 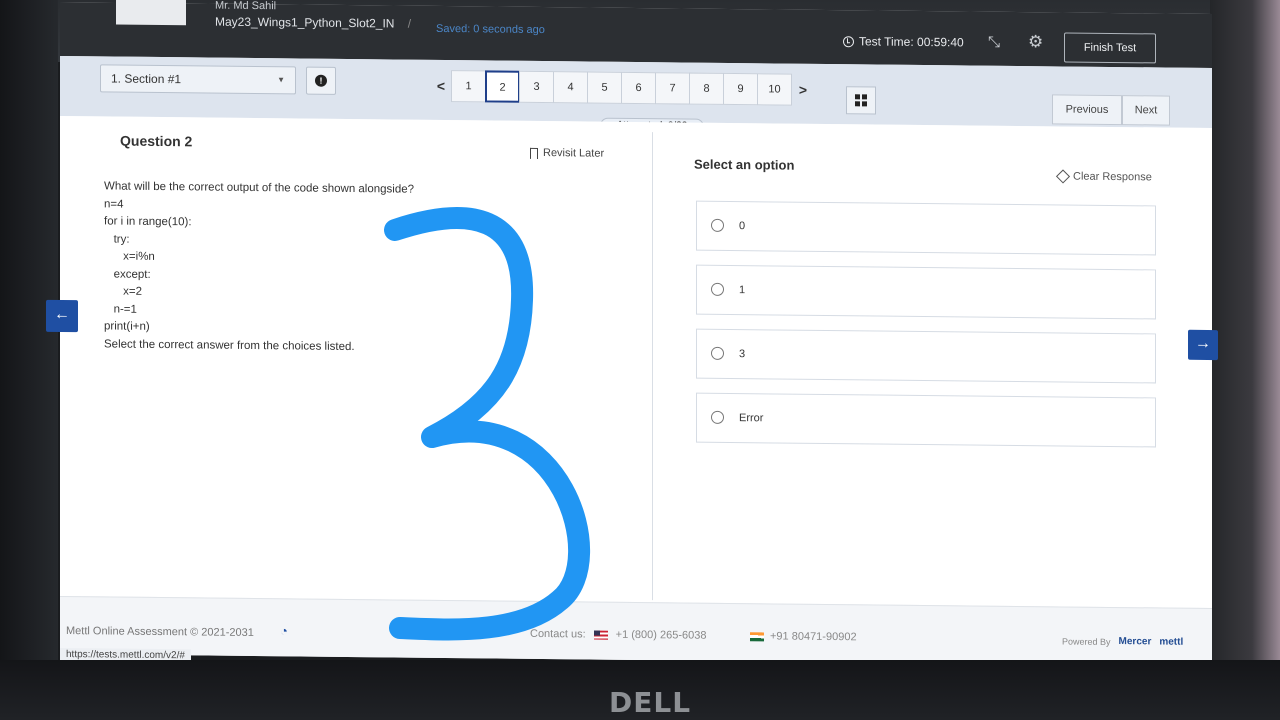 I want to click on arrow-right-icon: →, so click(x=1203, y=345).